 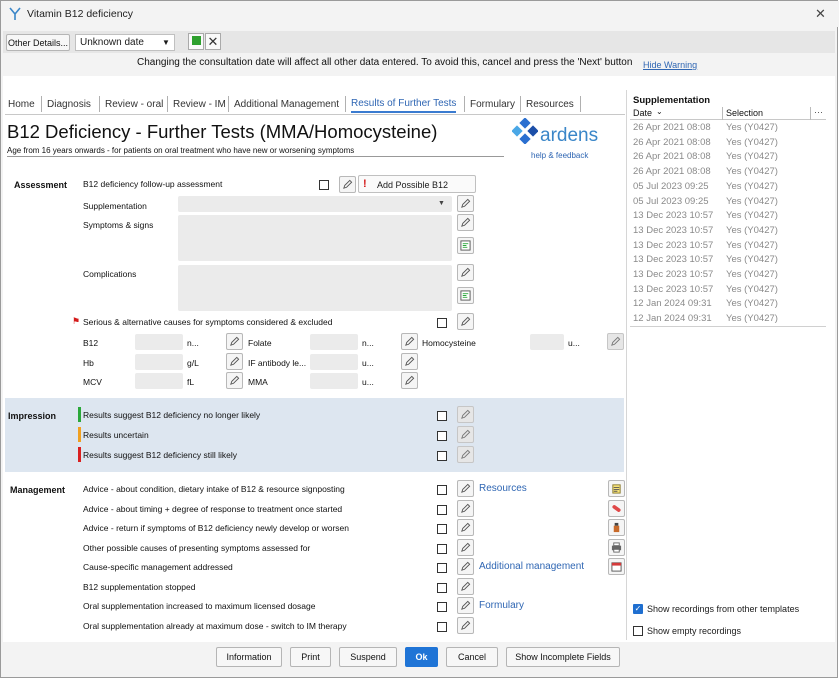 What do you see at coordinates (563, 657) in the screenshot?
I see `show-incomplete-fields-button: Show Incomplete Fields` at bounding box center [563, 657].